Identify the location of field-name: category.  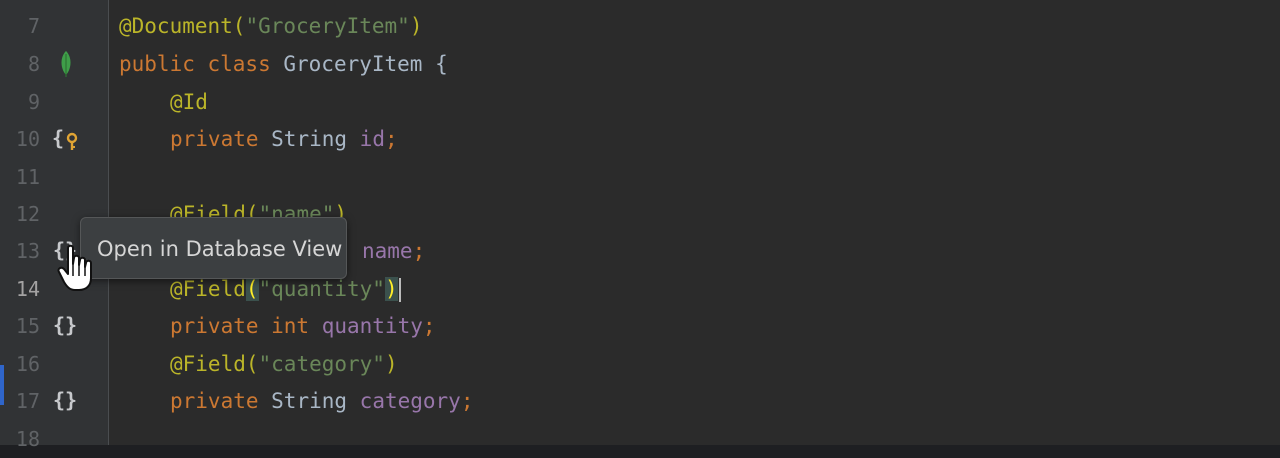
(410, 401).